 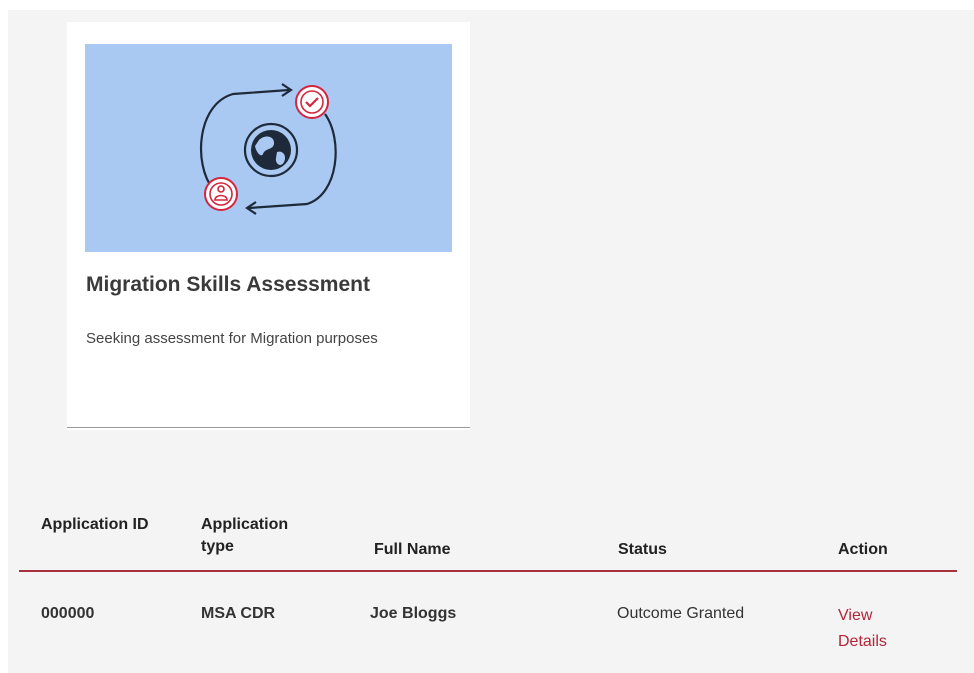 What do you see at coordinates (412, 549) in the screenshot?
I see `column-header-full-name: Full Name` at bounding box center [412, 549].